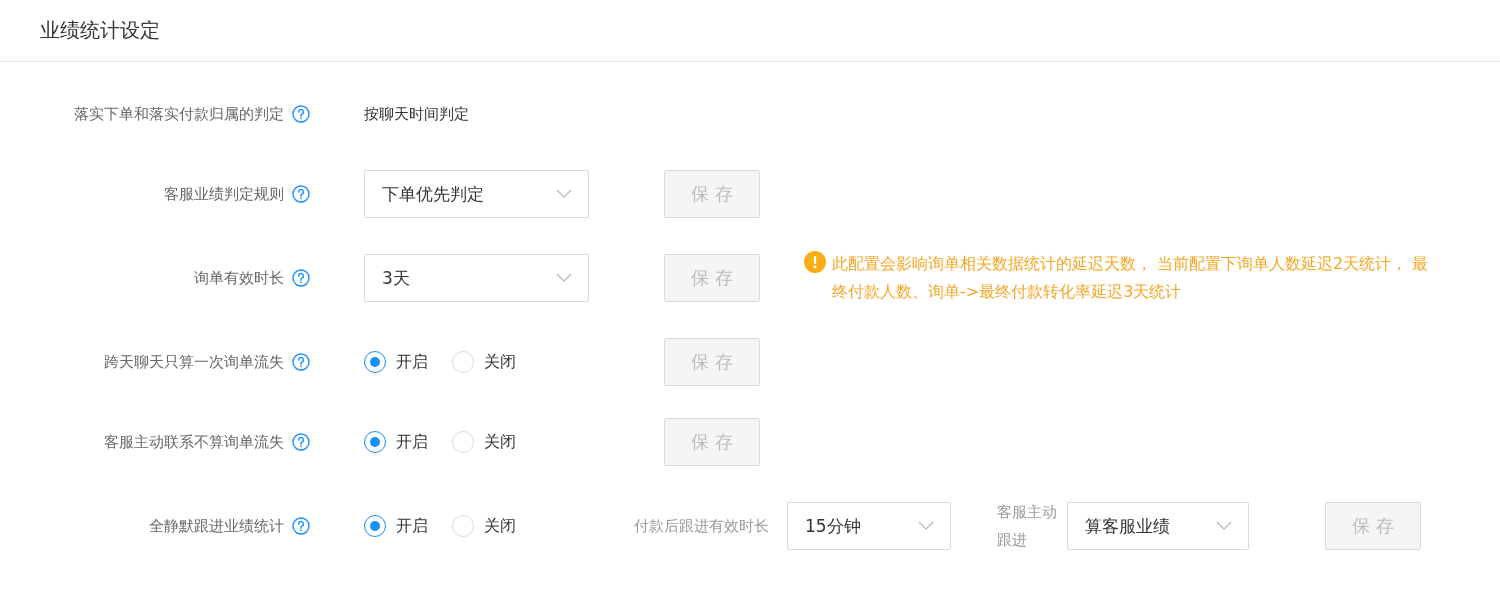 Image resolution: width=1500 pixels, height=591 pixels. What do you see at coordinates (239, 278) in the screenshot?
I see `setting-label: 询单有效时长` at bounding box center [239, 278].